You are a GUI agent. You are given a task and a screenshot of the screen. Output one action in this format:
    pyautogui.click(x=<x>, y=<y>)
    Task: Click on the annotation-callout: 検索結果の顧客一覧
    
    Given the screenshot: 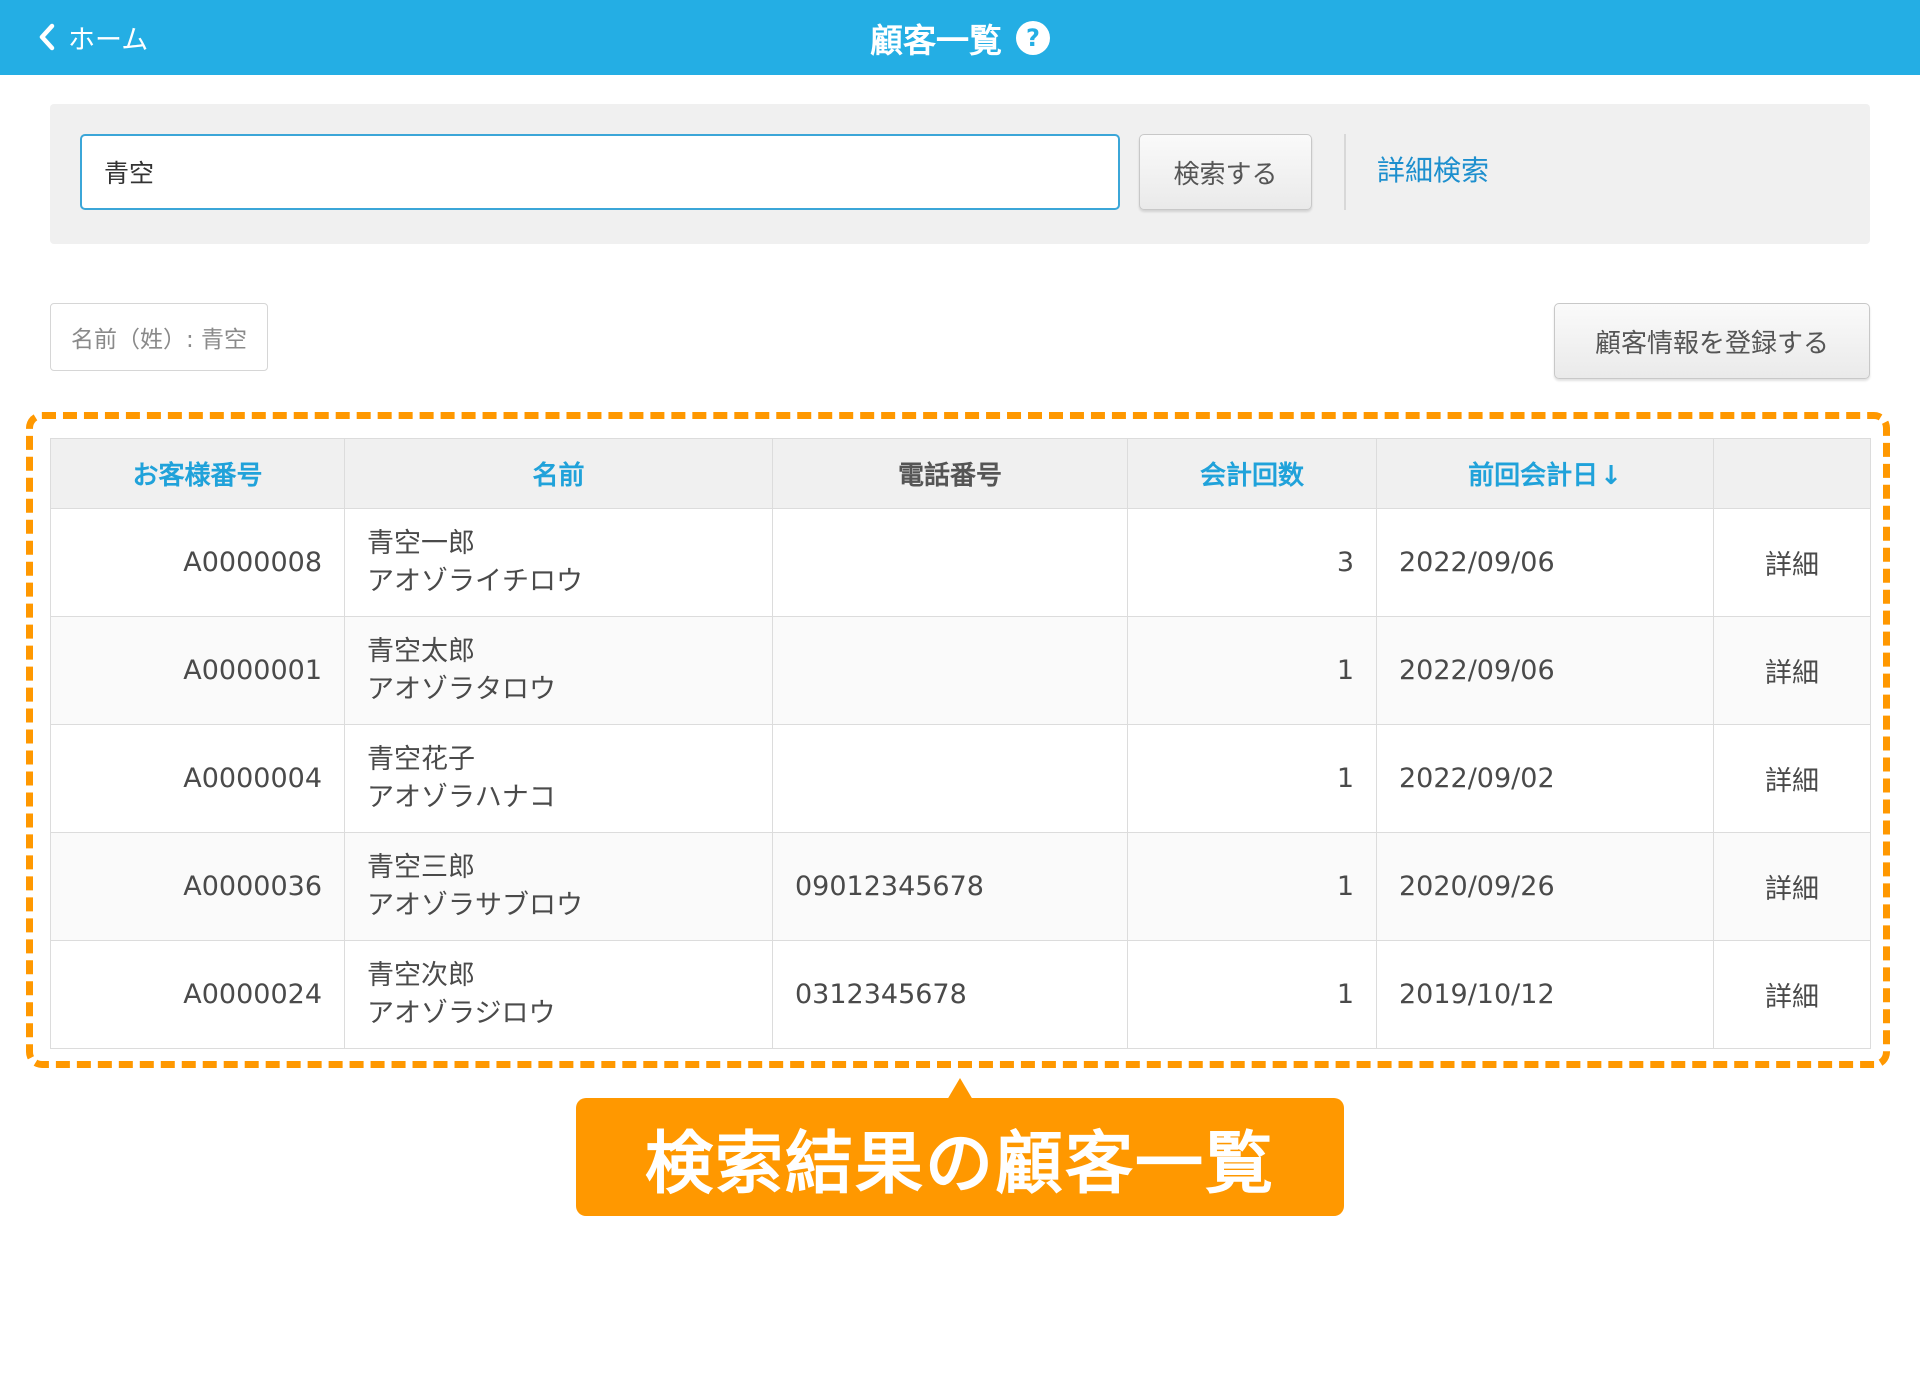 What is the action you would take?
    pyautogui.click(x=960, y=1157)
    